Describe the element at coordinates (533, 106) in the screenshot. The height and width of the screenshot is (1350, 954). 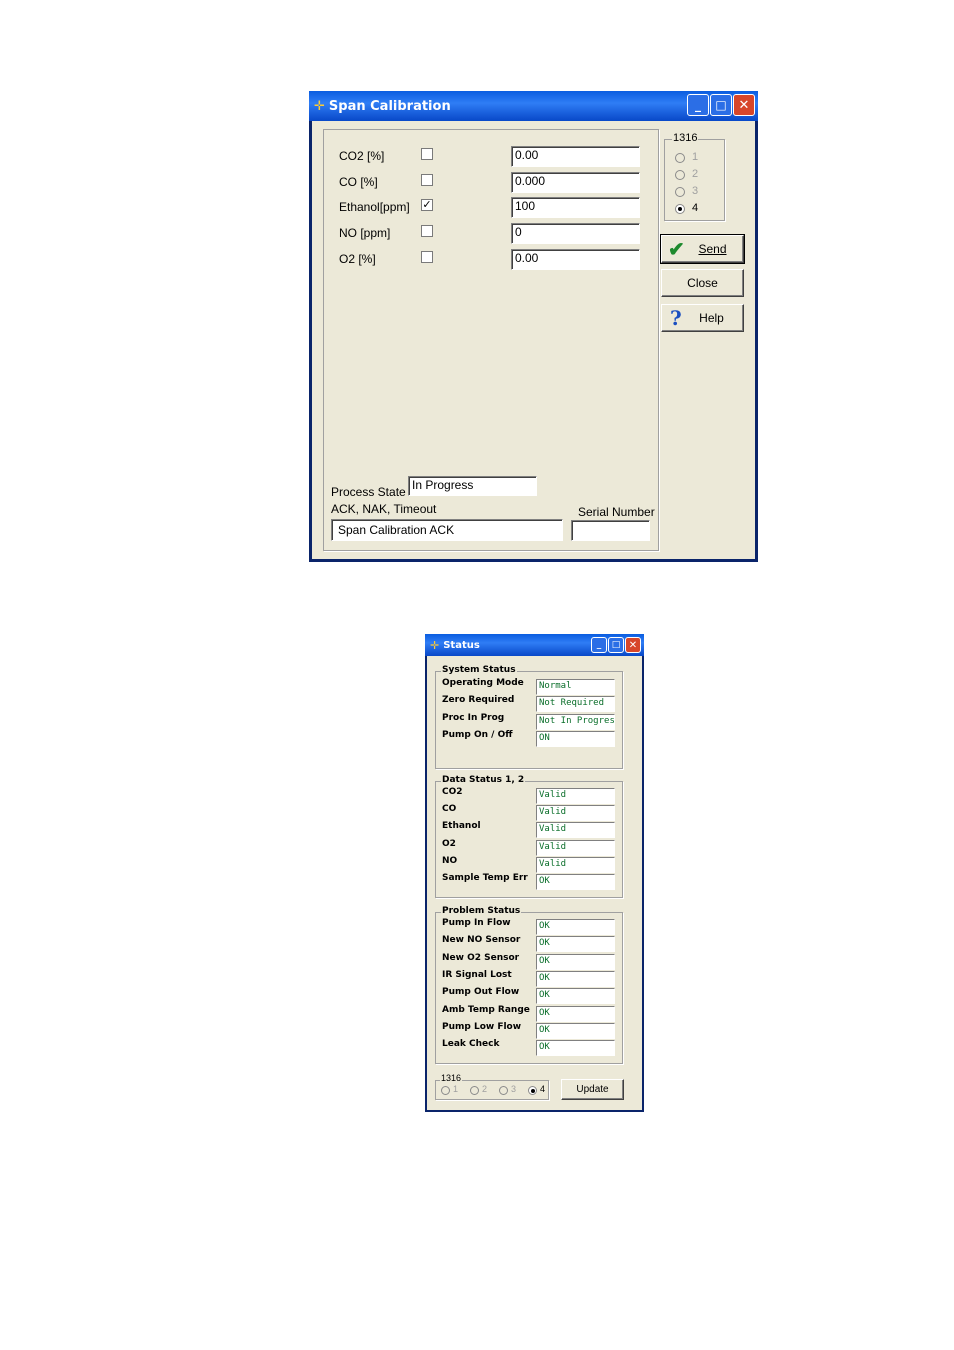
I see `span-title-bar: ✛ Span Calibration _ □ ✕` at that location.